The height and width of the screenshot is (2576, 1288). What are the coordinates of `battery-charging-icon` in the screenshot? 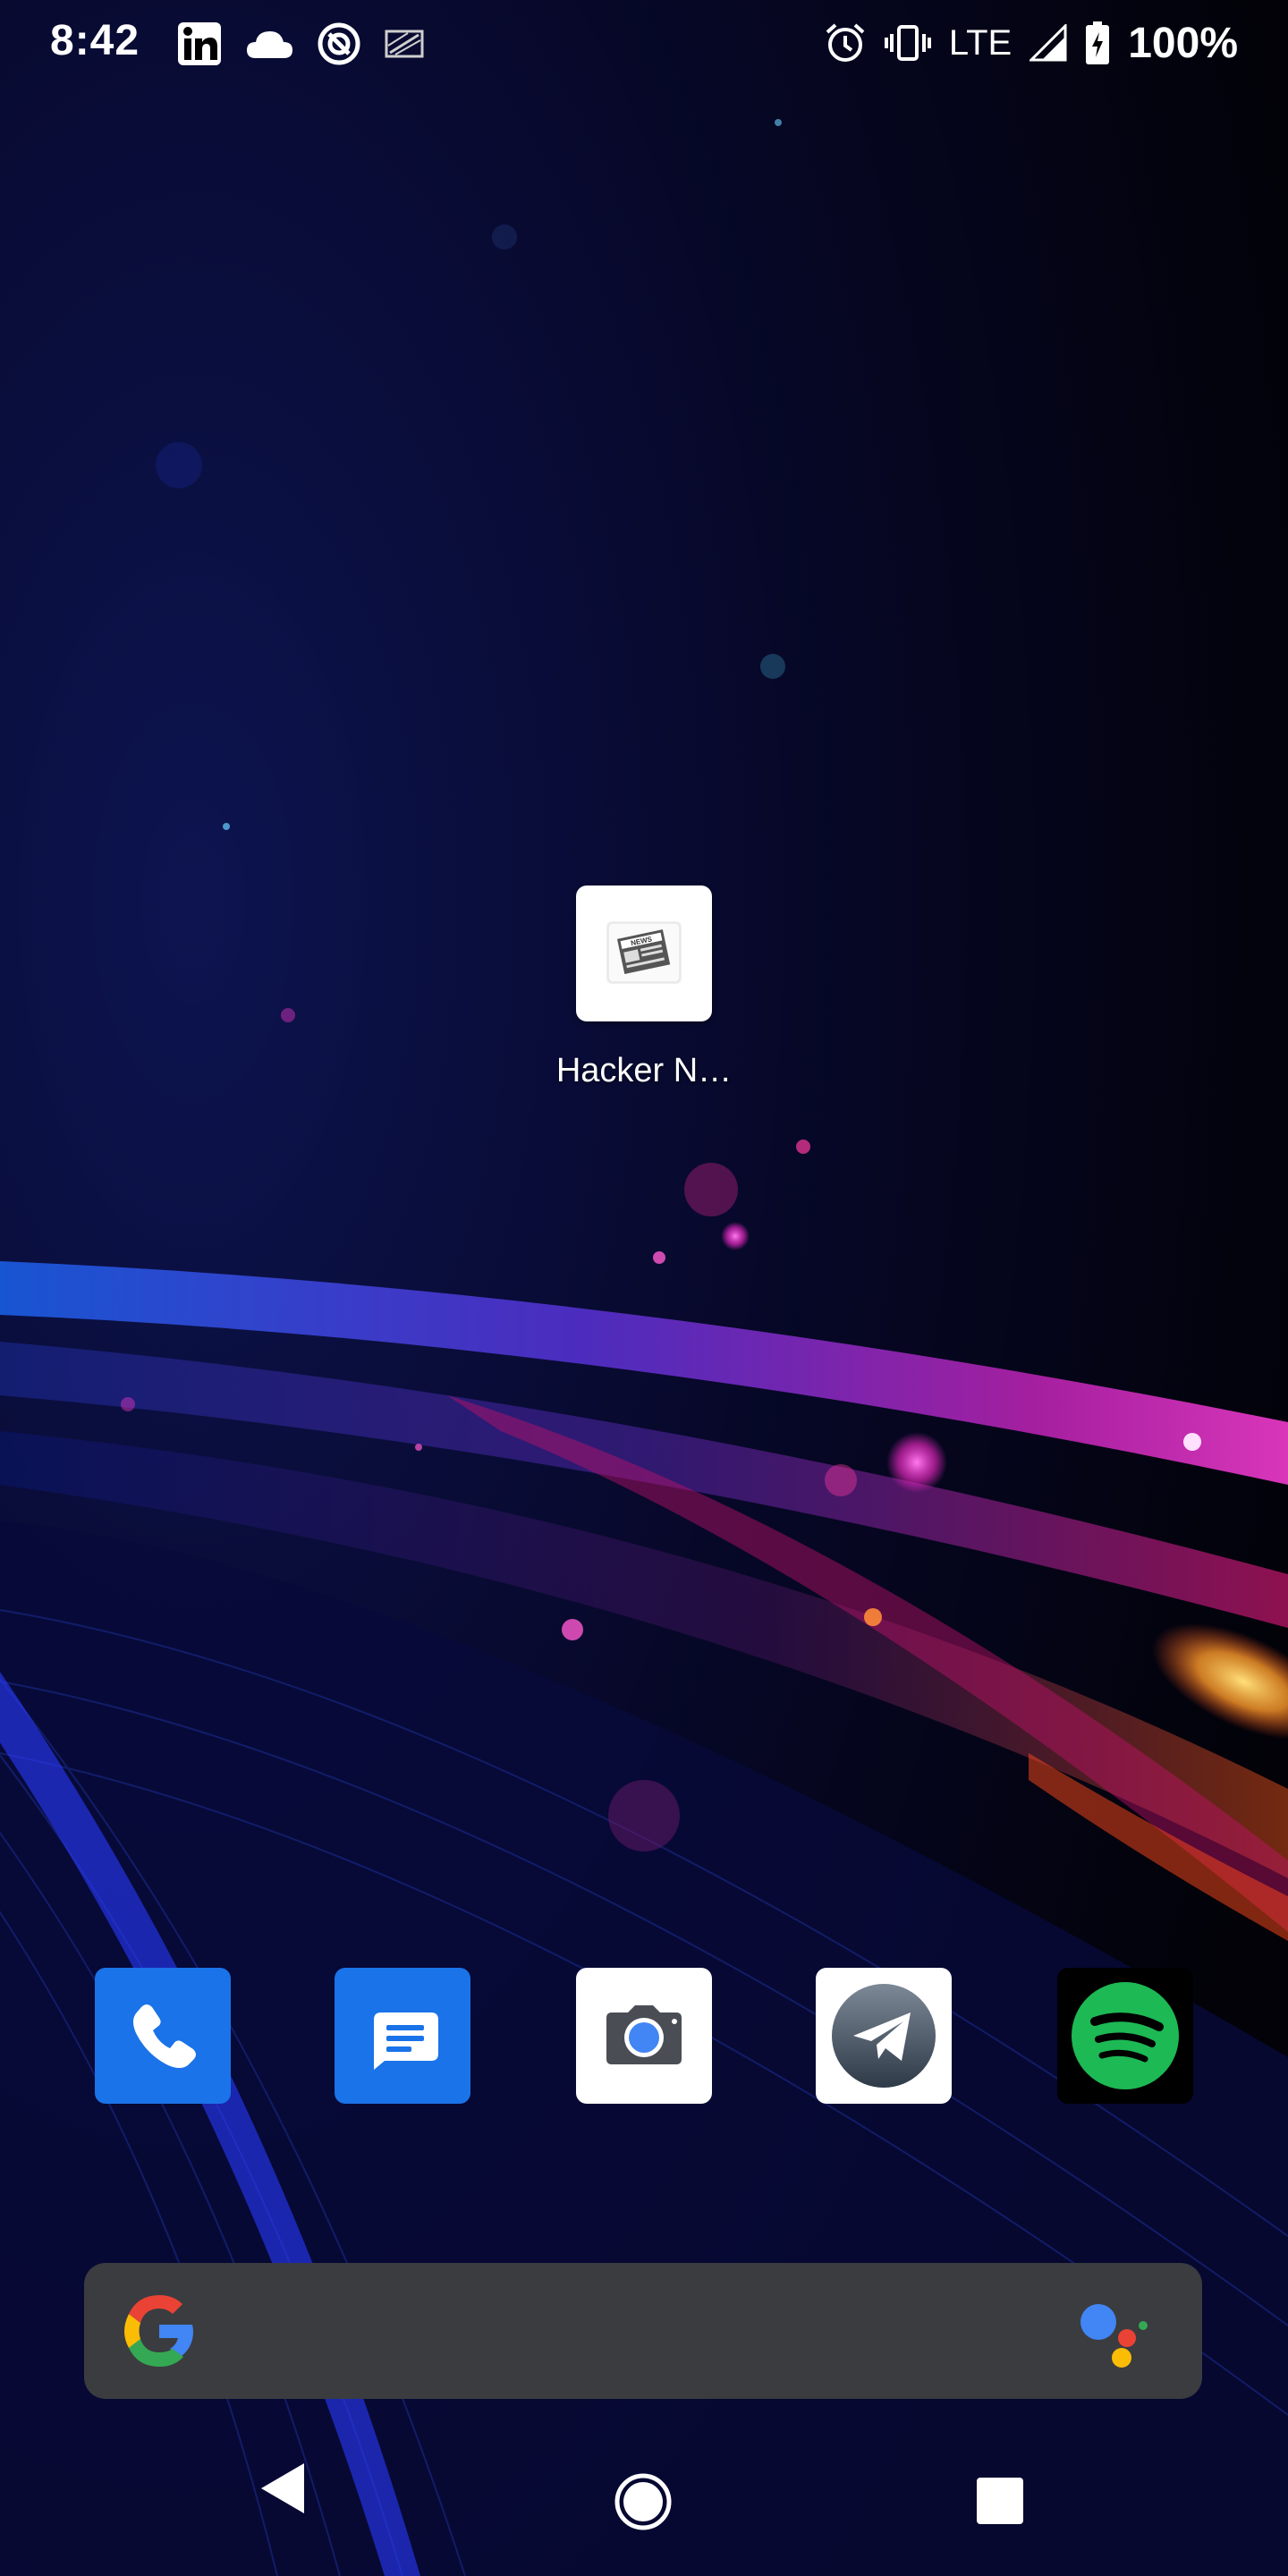 It's located at (1098, 42).